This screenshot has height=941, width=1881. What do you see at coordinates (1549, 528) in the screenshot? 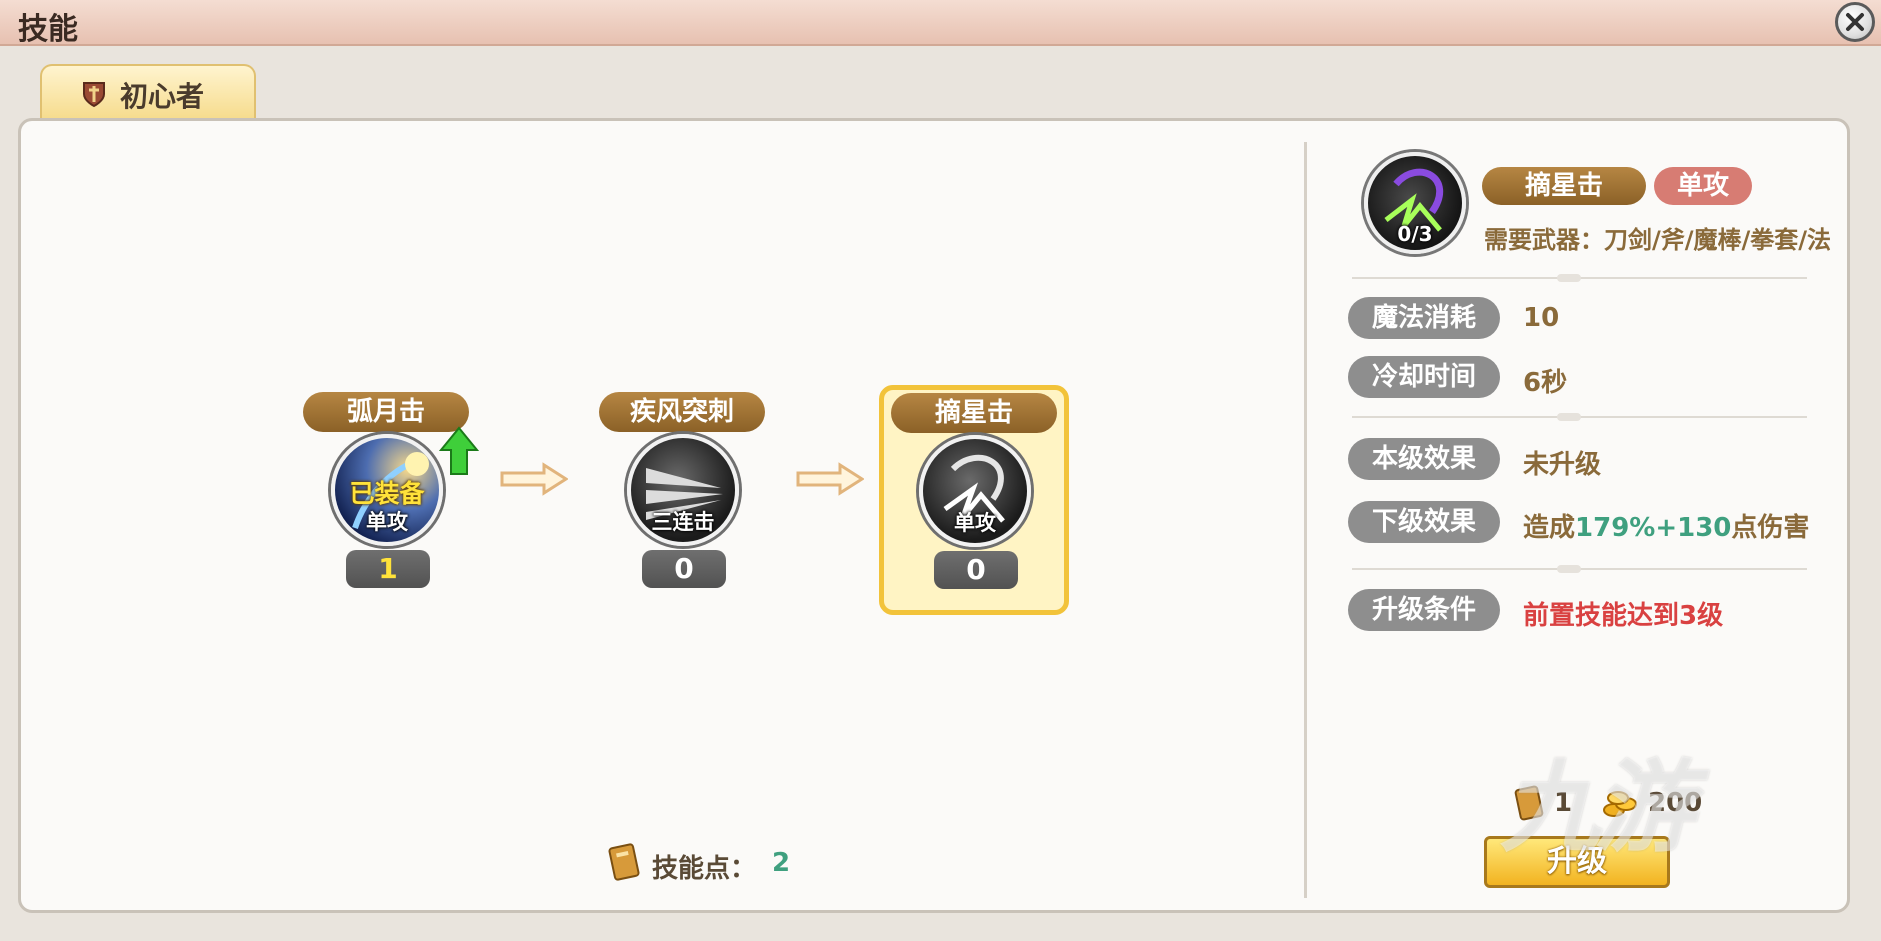
I see `next-effect-prefix: 造成` at bounding box center [1549, 528].